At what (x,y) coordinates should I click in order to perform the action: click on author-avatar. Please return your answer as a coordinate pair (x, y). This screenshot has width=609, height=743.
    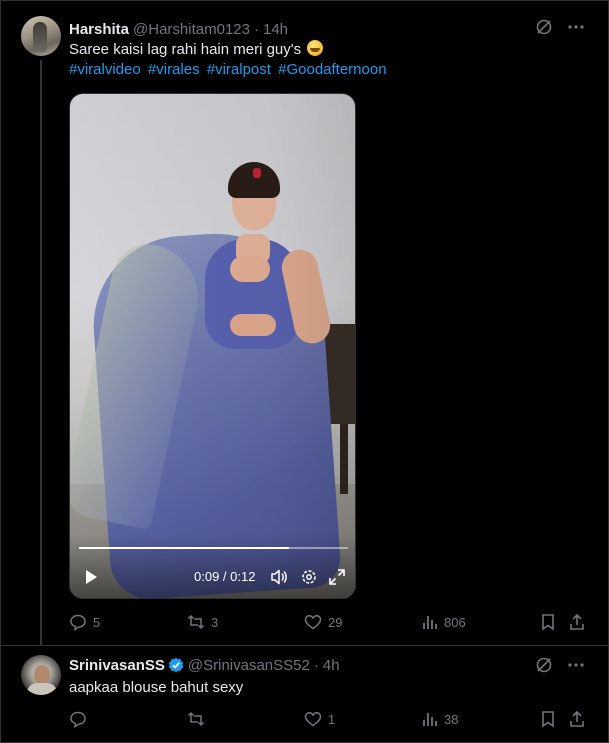
    Looking at the image, I should click on (41, 36).